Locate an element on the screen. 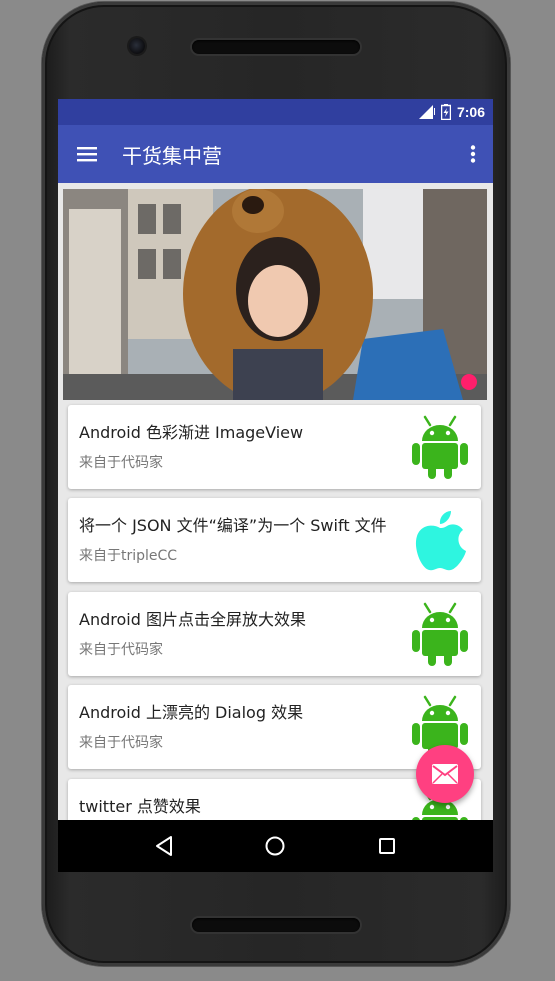  menu-button is located at coordinates (87, 154).